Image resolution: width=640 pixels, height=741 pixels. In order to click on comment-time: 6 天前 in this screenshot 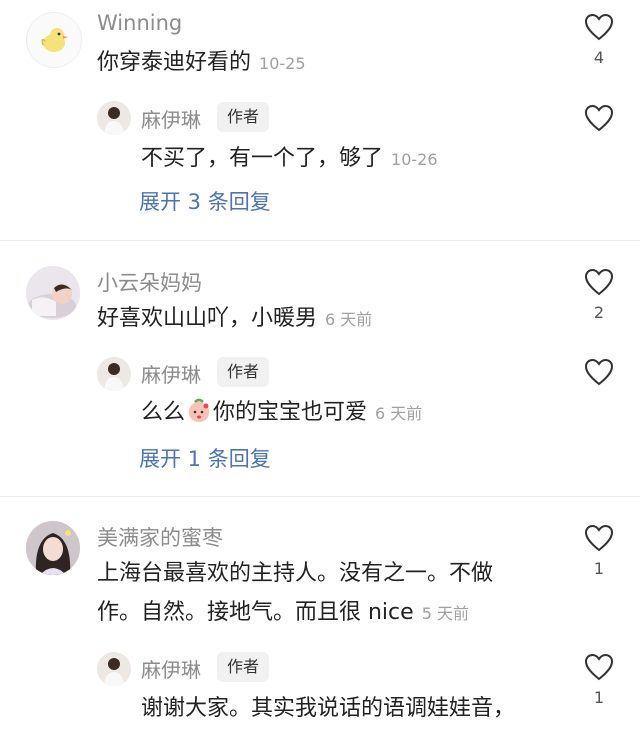, I will do `click(349, 319)`.